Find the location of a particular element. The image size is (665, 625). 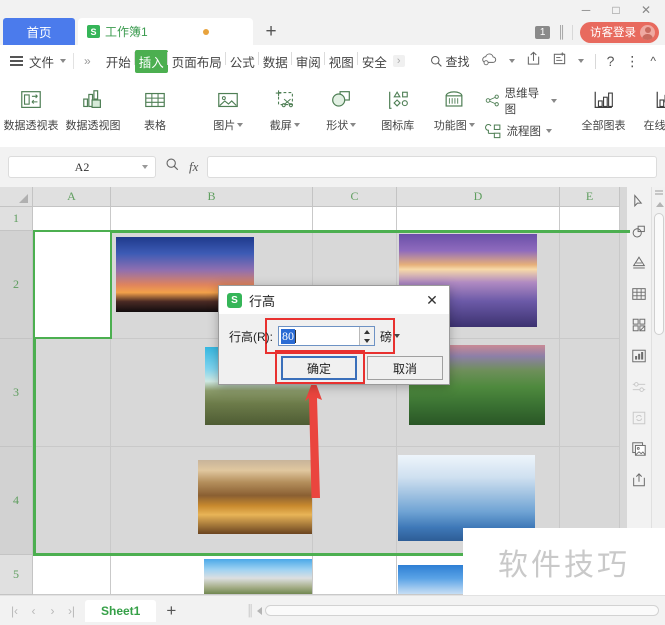

cell-b1 is located at coordinates (212, 219).